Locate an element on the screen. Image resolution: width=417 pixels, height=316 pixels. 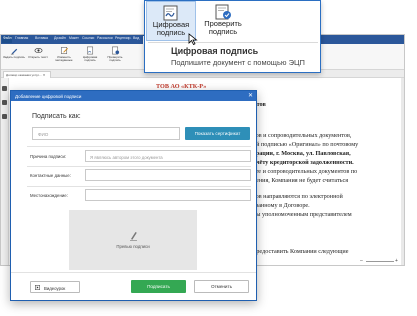
close-icon: ✕ is located at coordinates (250, 96).